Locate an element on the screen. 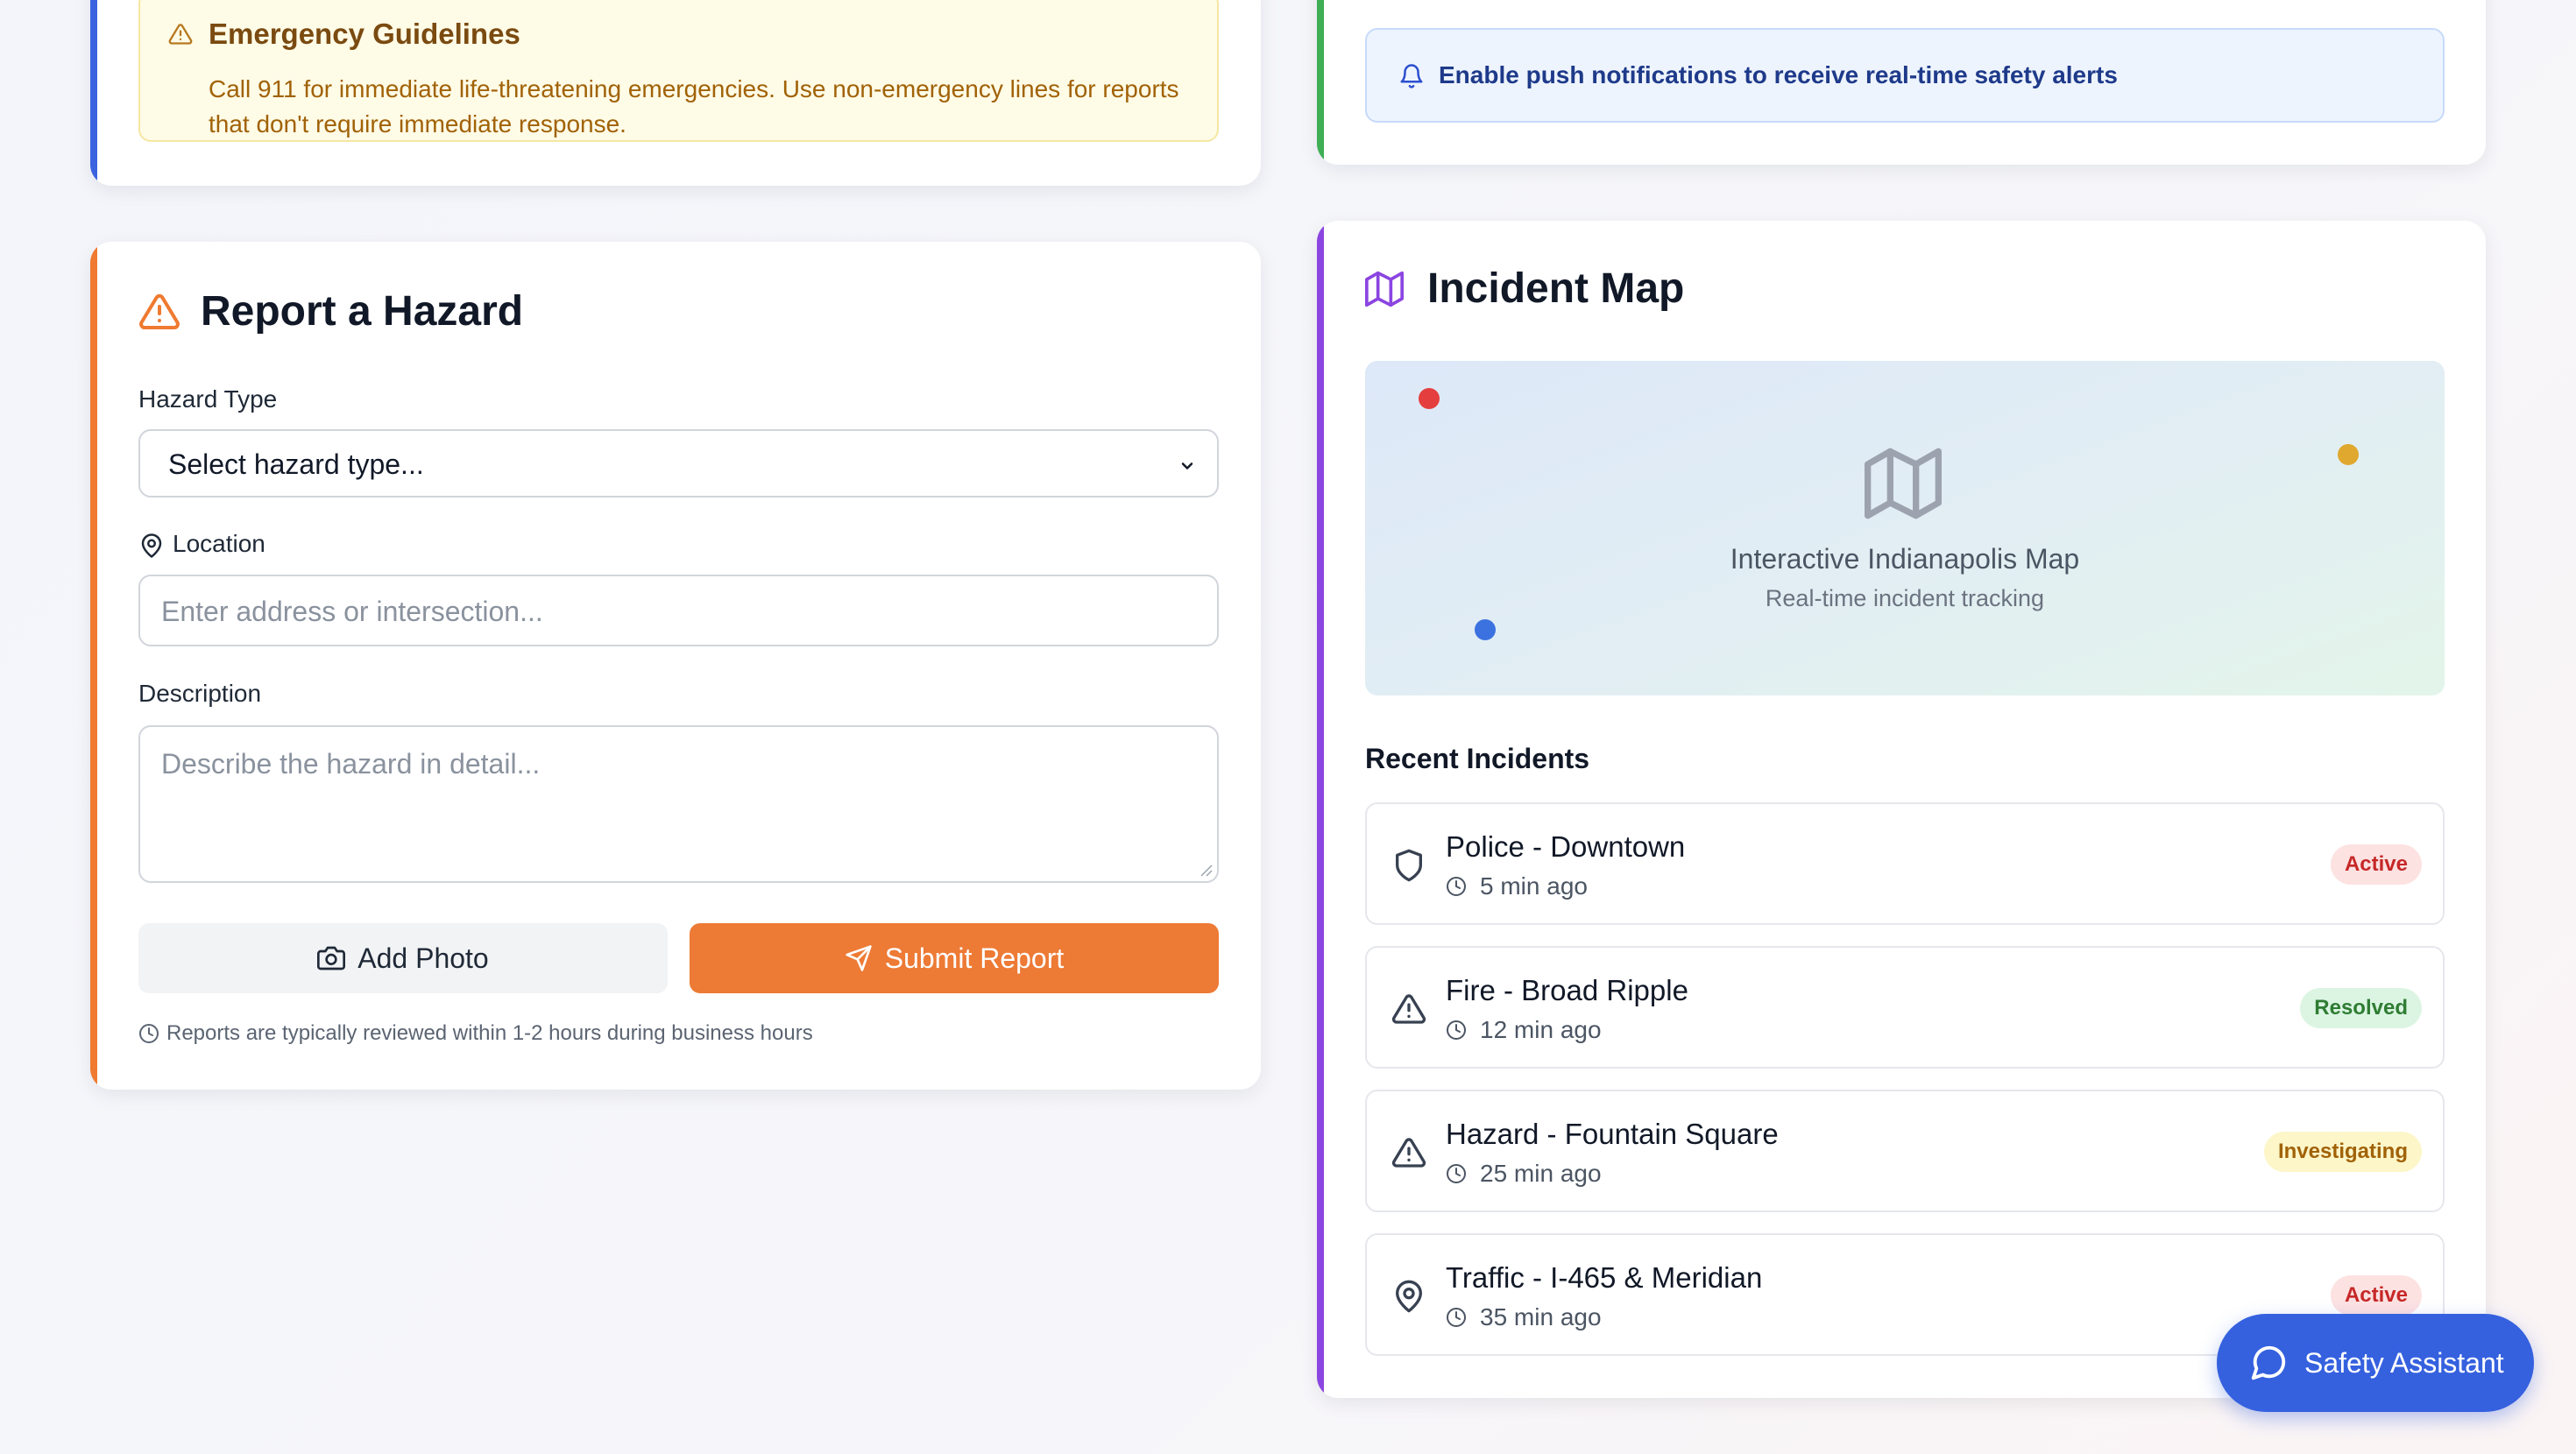  status-badge: Resolved is located at coordinates (2361, 1008).